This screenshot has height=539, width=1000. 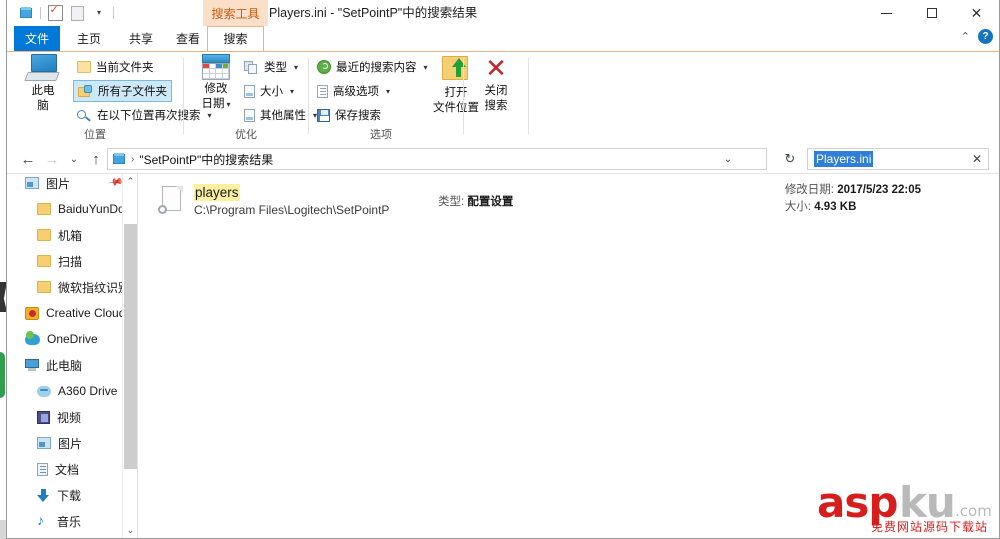 I want to click on nav-item-label: 下载, so click(x=69, y=495).